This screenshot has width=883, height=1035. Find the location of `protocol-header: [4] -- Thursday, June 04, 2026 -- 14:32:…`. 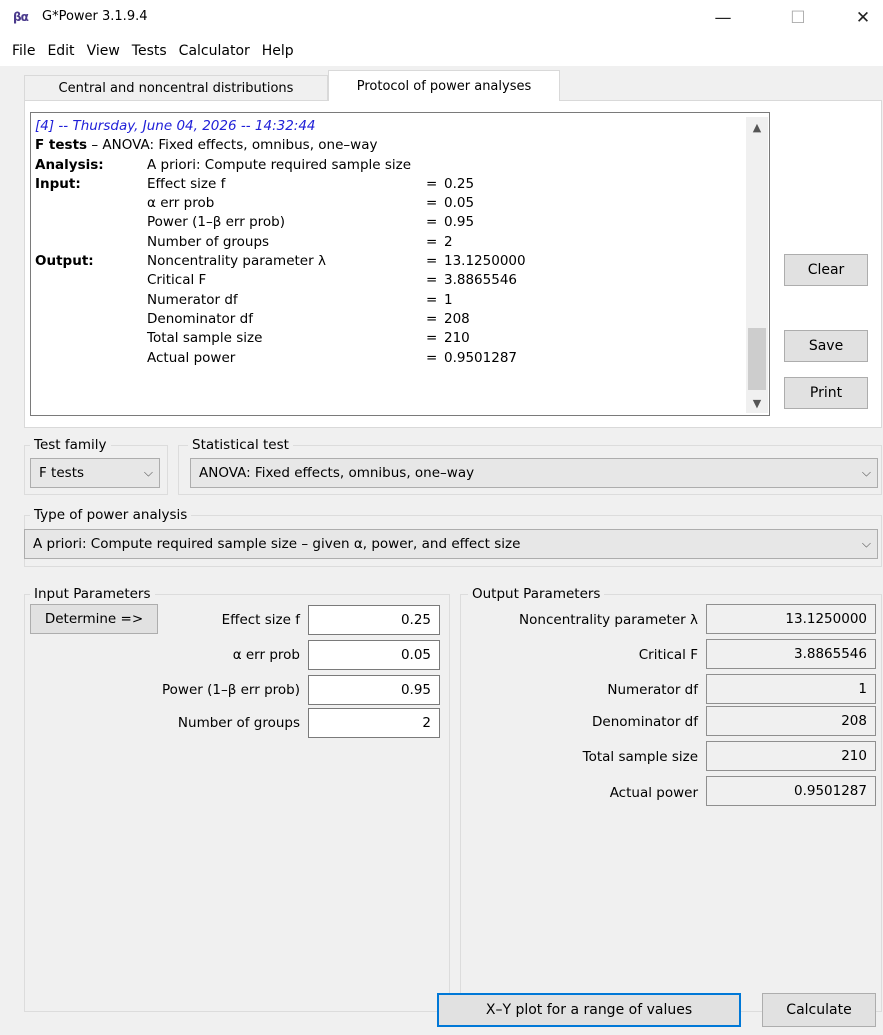

protocol-header: [4] -- Thursday, June 04, 2026 -- 14:32:… is located at coordinates (175, 126).